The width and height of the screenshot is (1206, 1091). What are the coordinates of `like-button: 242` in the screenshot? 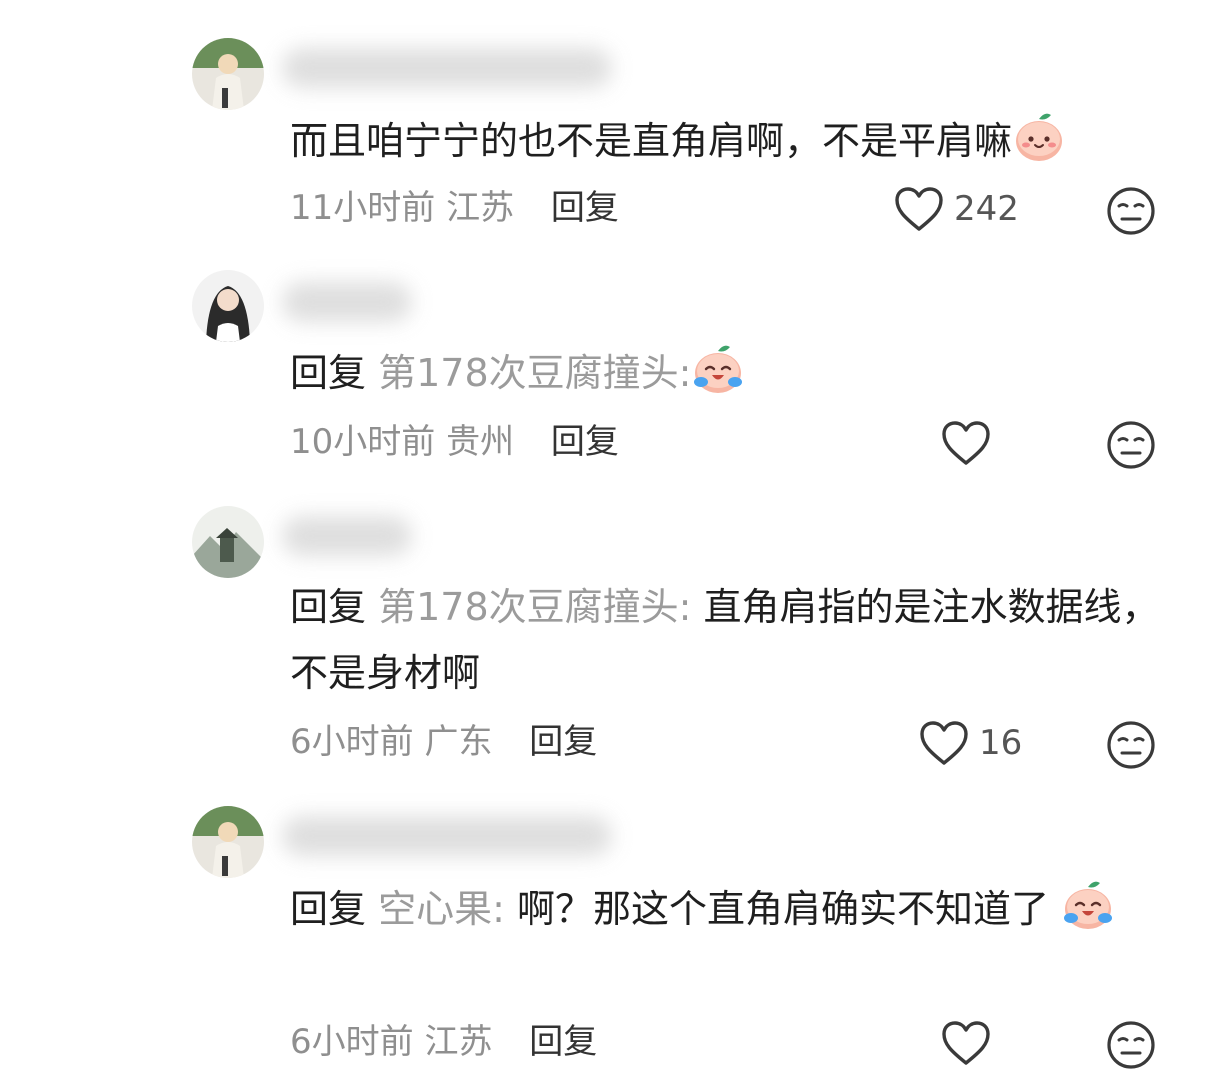 It's located at (956, 209).